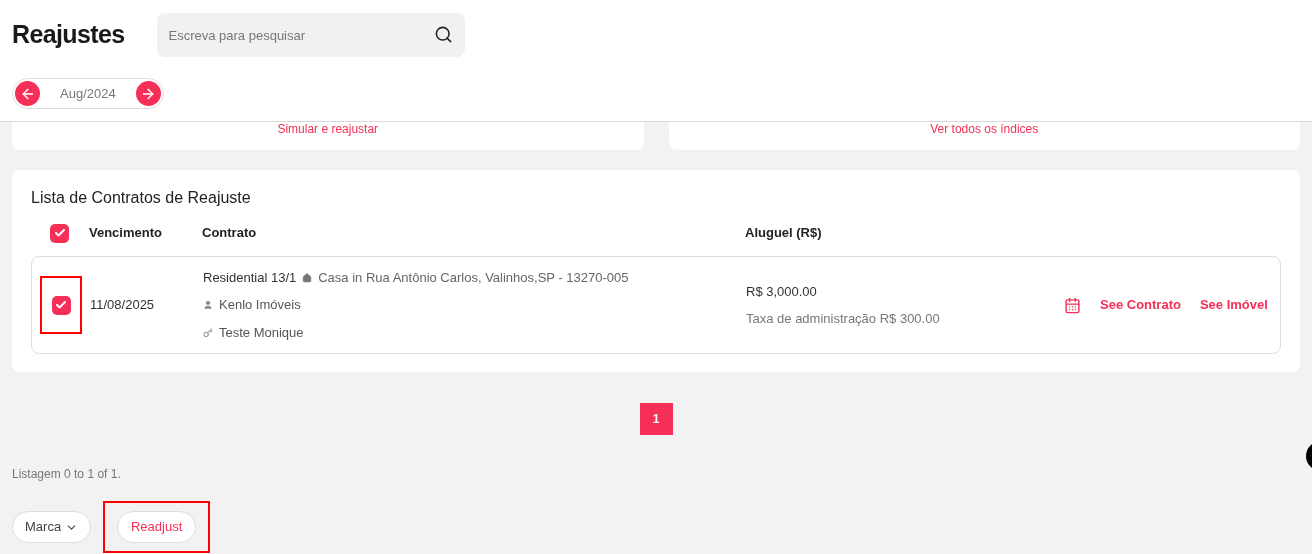 This screenshot has height=554, width=1312. Describe the element at coordinates (67, 474) in the screenshot. I see `listing-info: Listagem 0 to 1 of 1.` at that location.